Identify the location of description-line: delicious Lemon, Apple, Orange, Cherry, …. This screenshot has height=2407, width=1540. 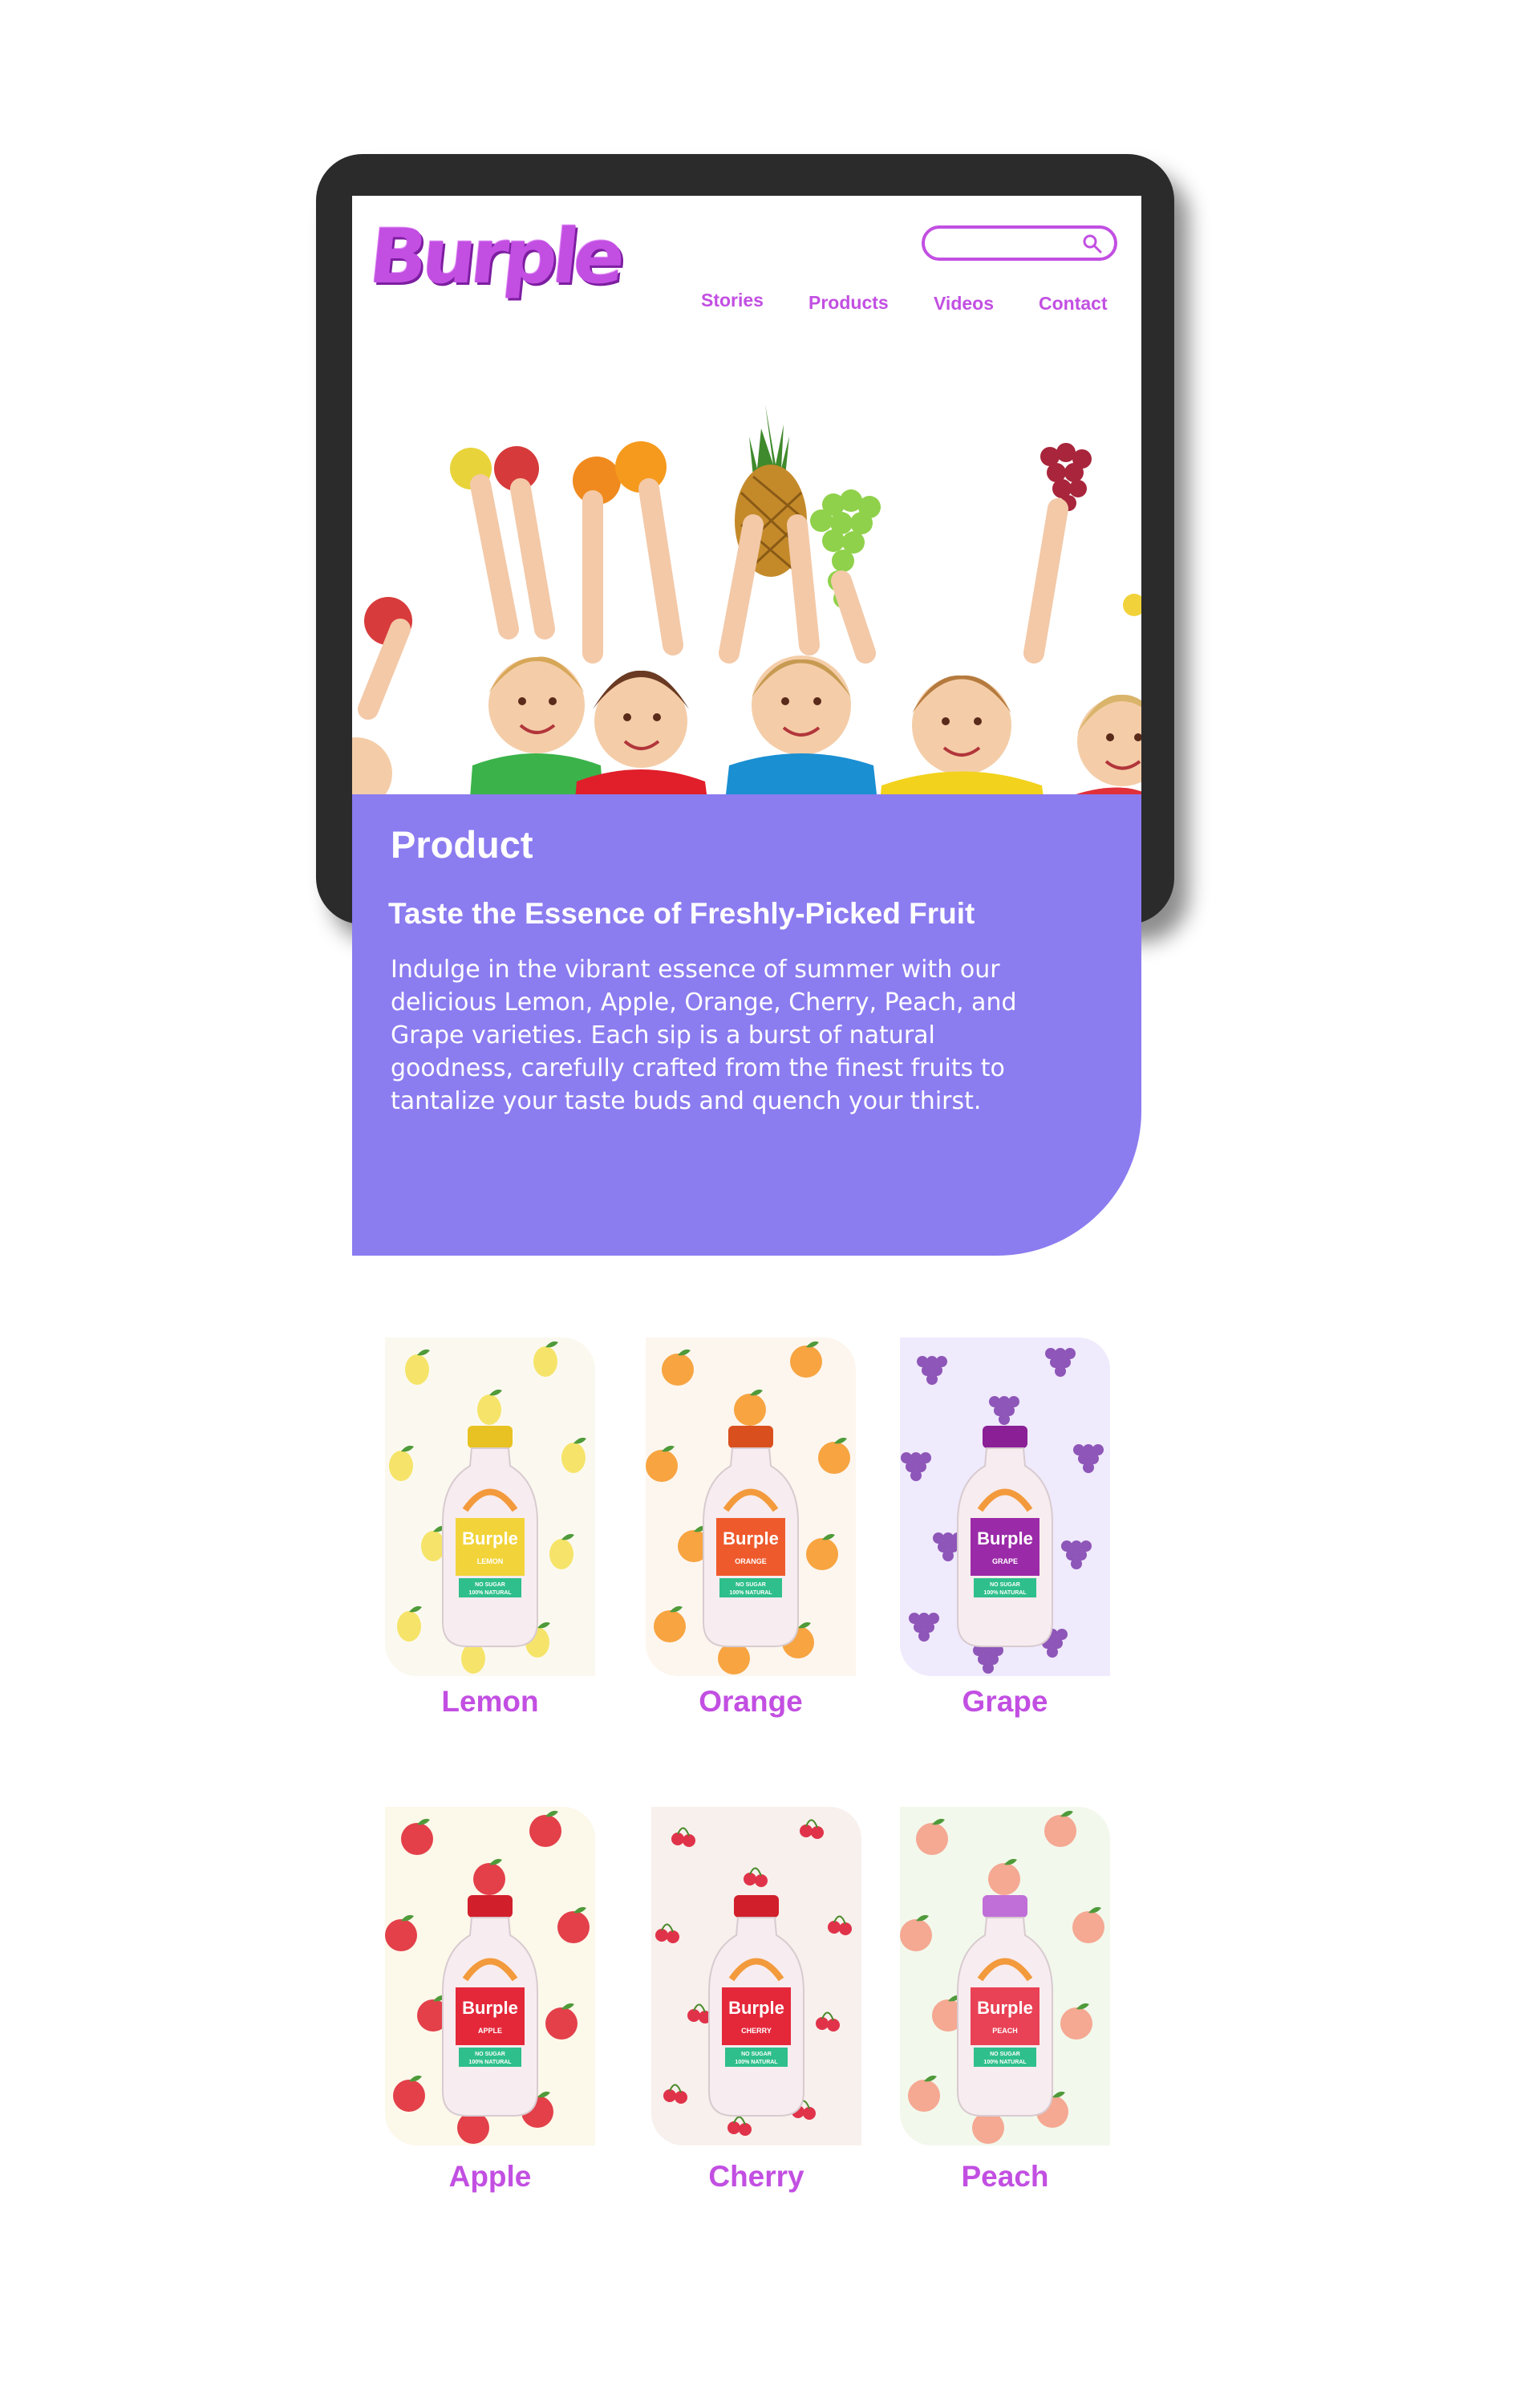
(704, 1003).